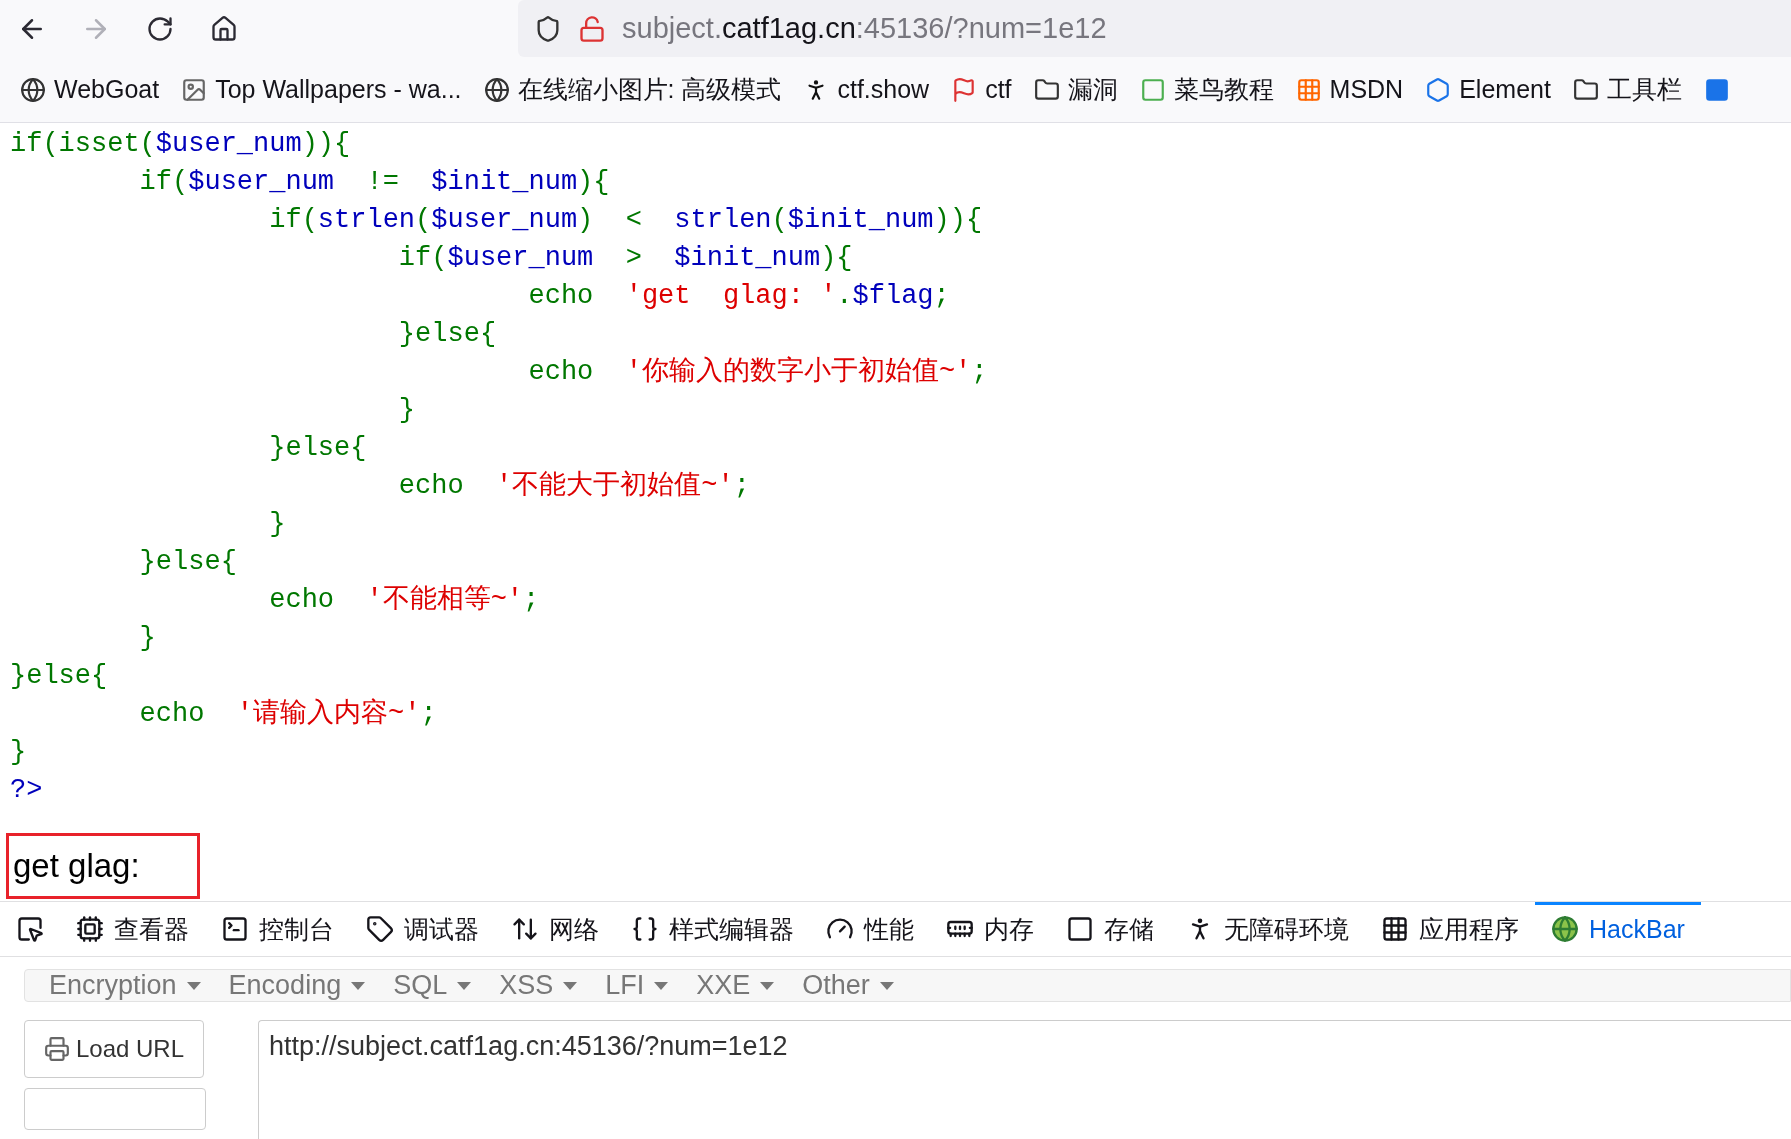 This screenshot has width=1791, height=1139. I want to click on bookmark: 在线缩小图片: 高级模式, so click(632, 89).